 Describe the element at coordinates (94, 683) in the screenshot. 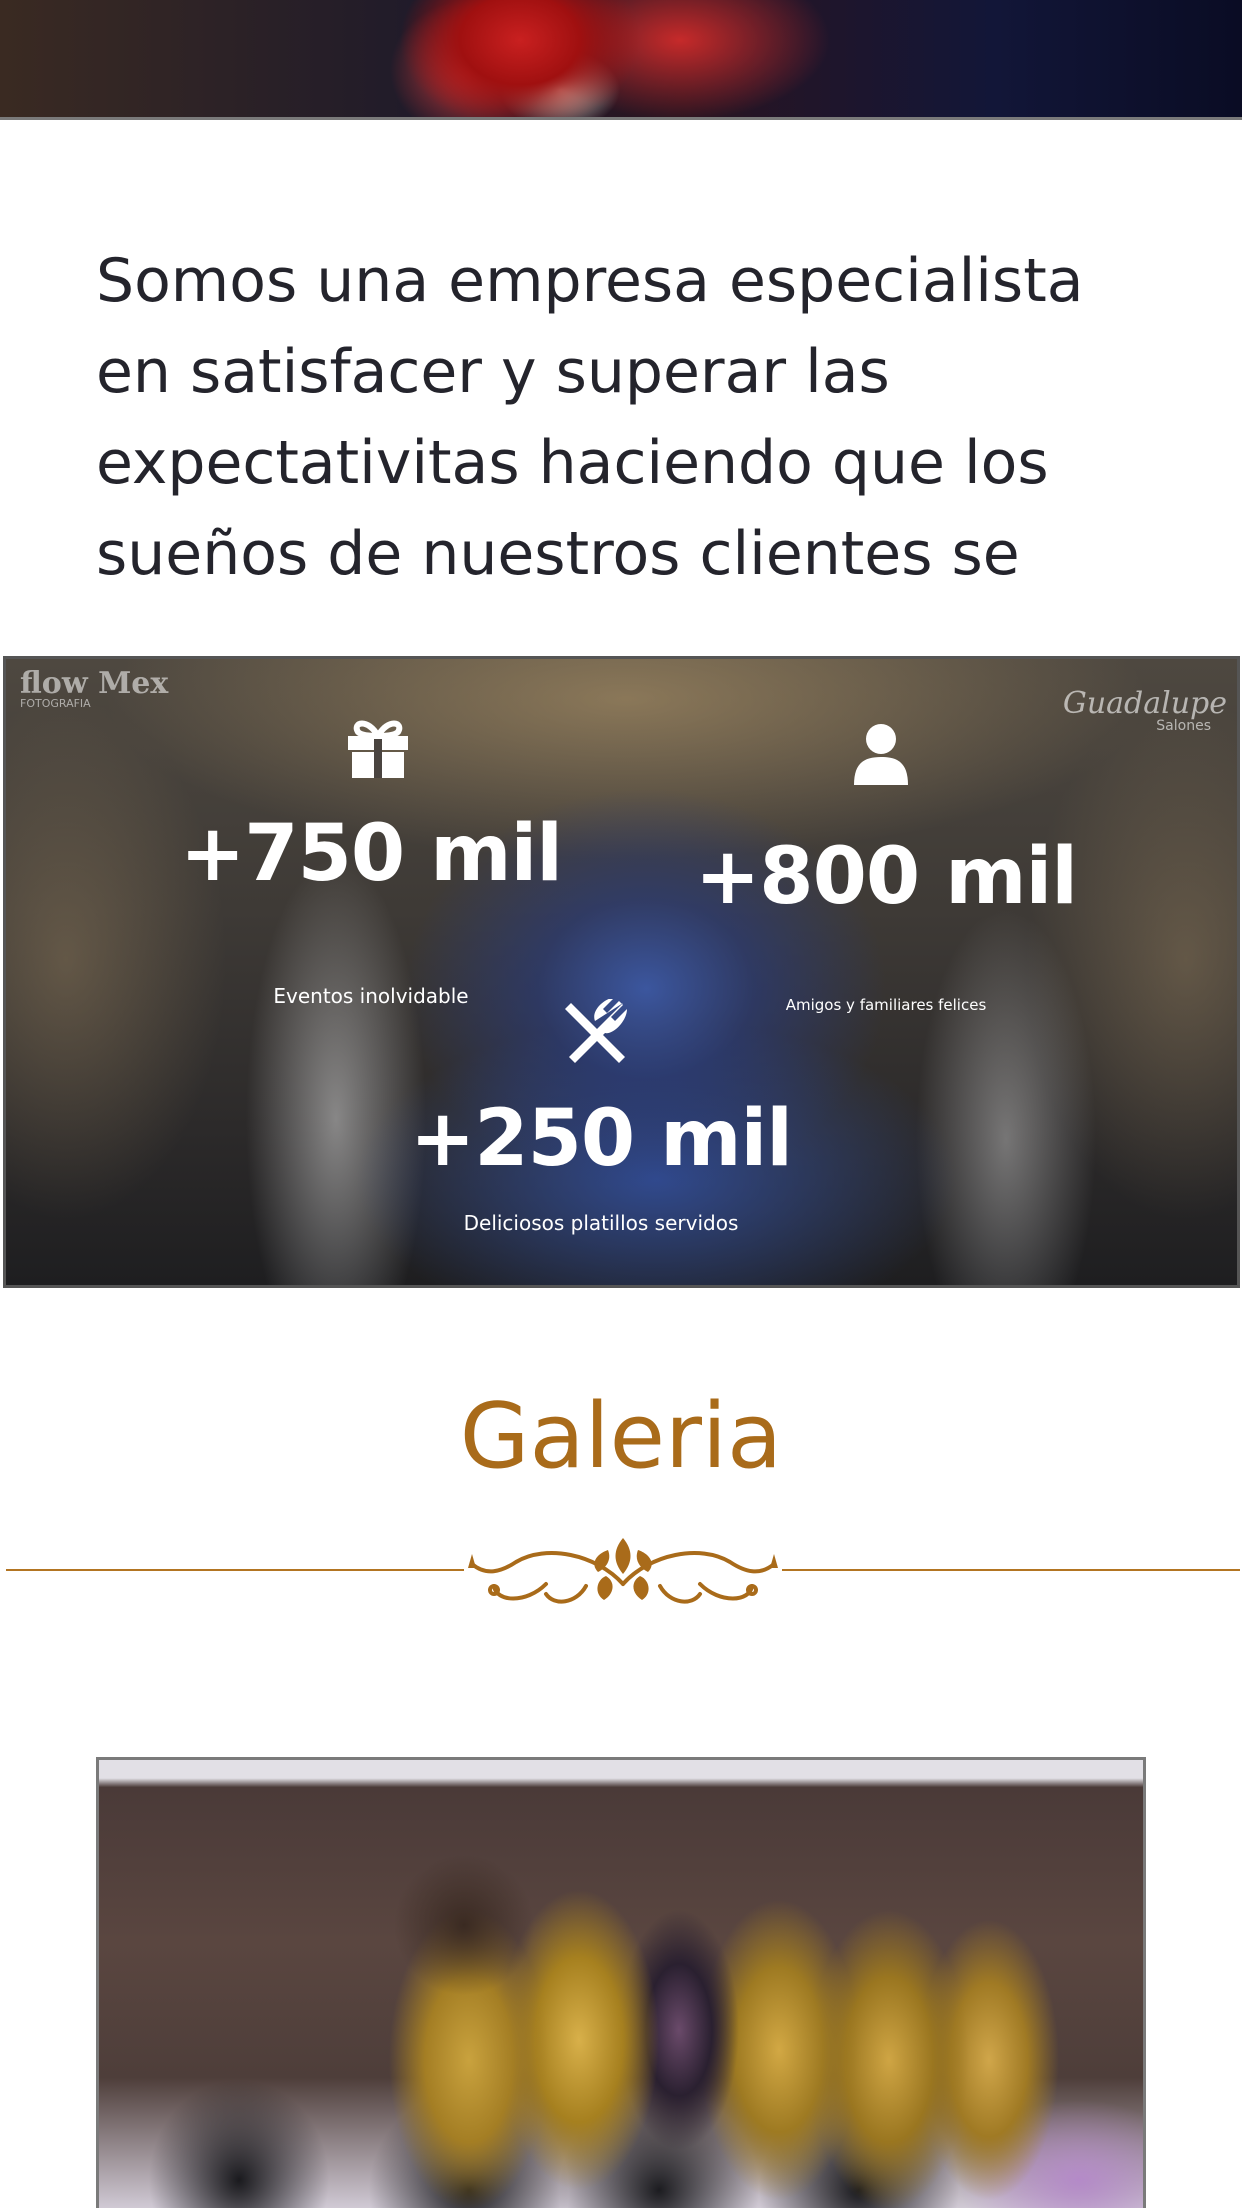

I see `photographer-watermark-name: flow Mex` at that location.